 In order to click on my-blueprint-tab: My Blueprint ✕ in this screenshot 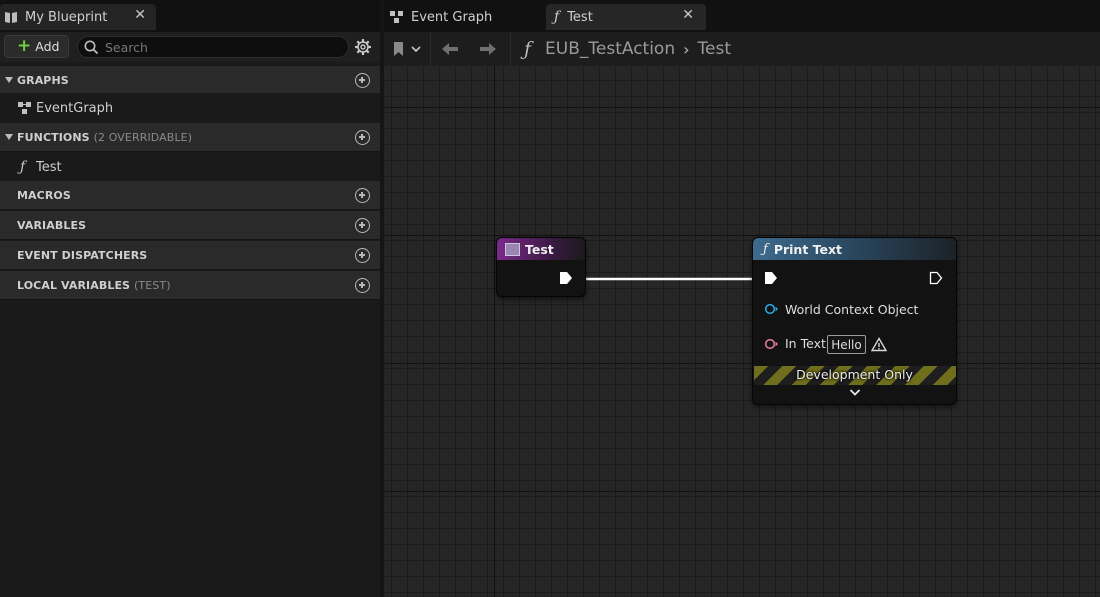, I will do `click(78, 17)`.